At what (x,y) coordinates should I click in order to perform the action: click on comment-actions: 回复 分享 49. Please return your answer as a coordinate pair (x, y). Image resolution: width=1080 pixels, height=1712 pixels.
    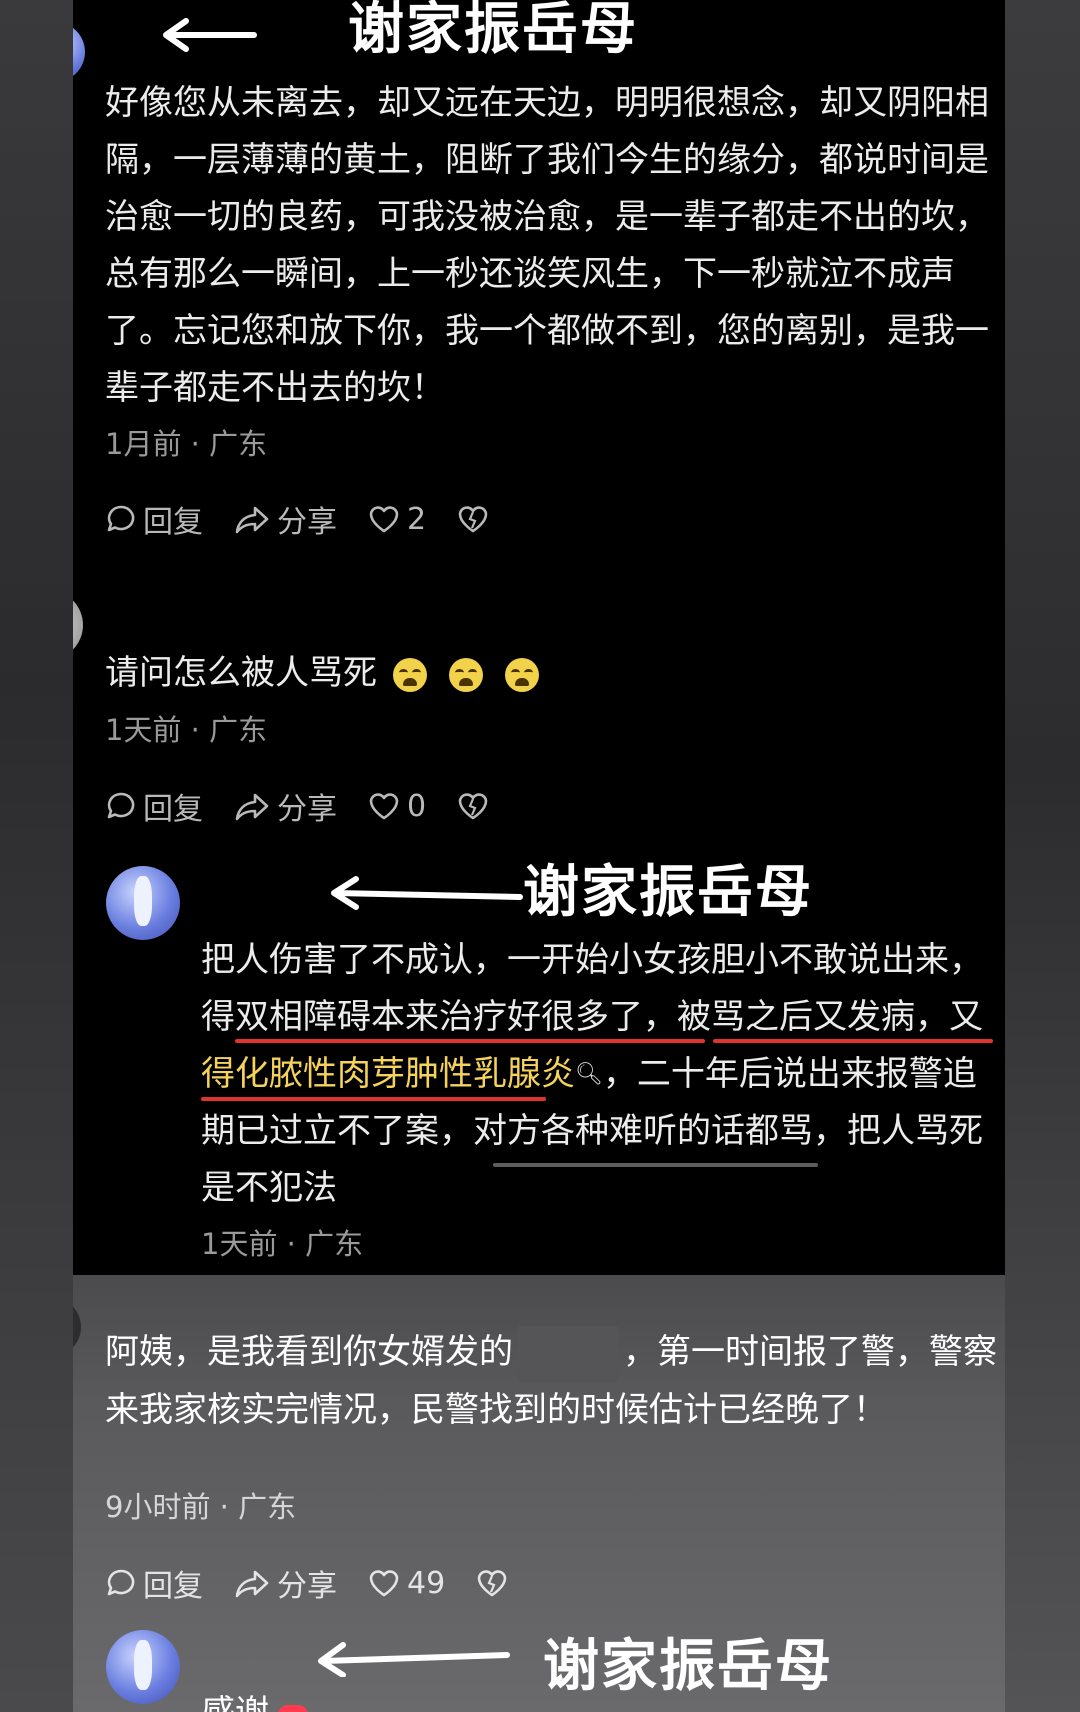
    Looking at the image, I should click on (325, 1583).